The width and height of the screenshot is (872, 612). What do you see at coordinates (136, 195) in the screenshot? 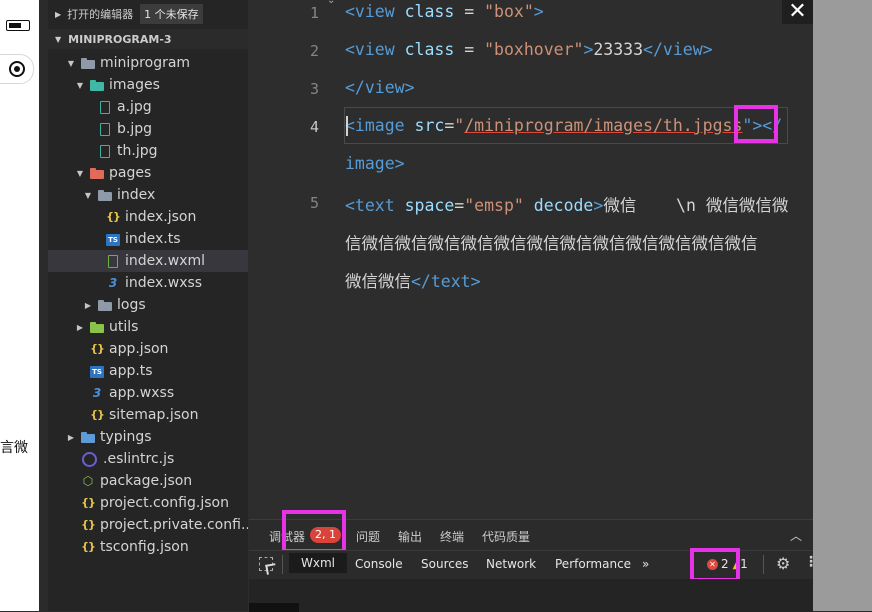
I see `tree-item-label: index` at bounding box center [136, 195].